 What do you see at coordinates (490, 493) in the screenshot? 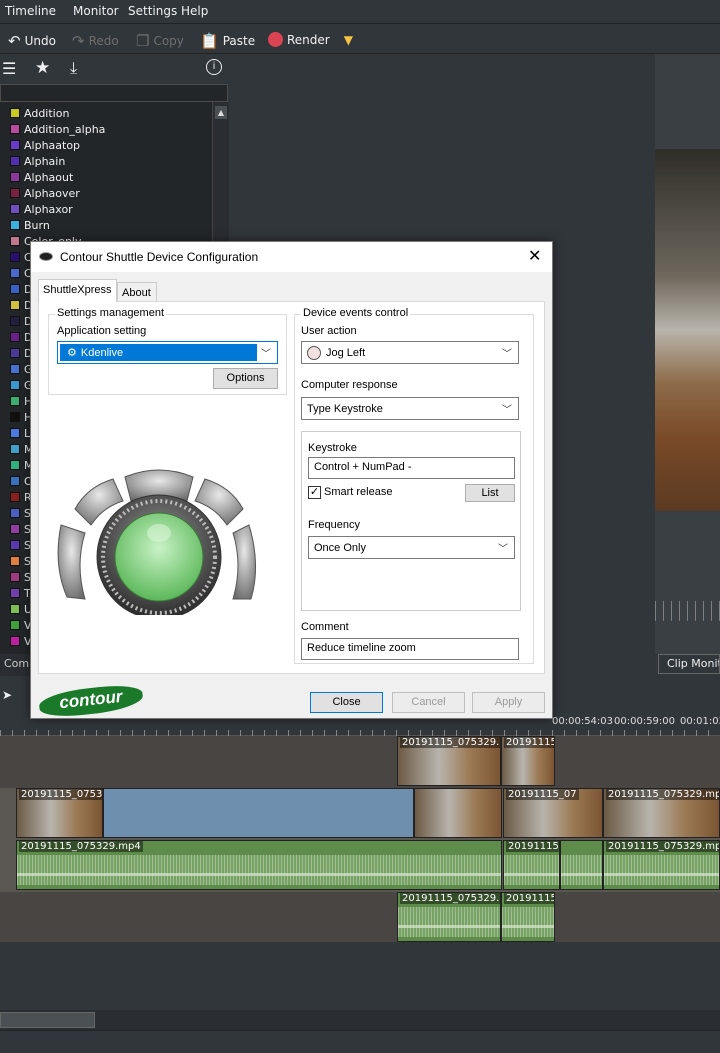
I see `list-button: List` at bounding box center [490, 493].